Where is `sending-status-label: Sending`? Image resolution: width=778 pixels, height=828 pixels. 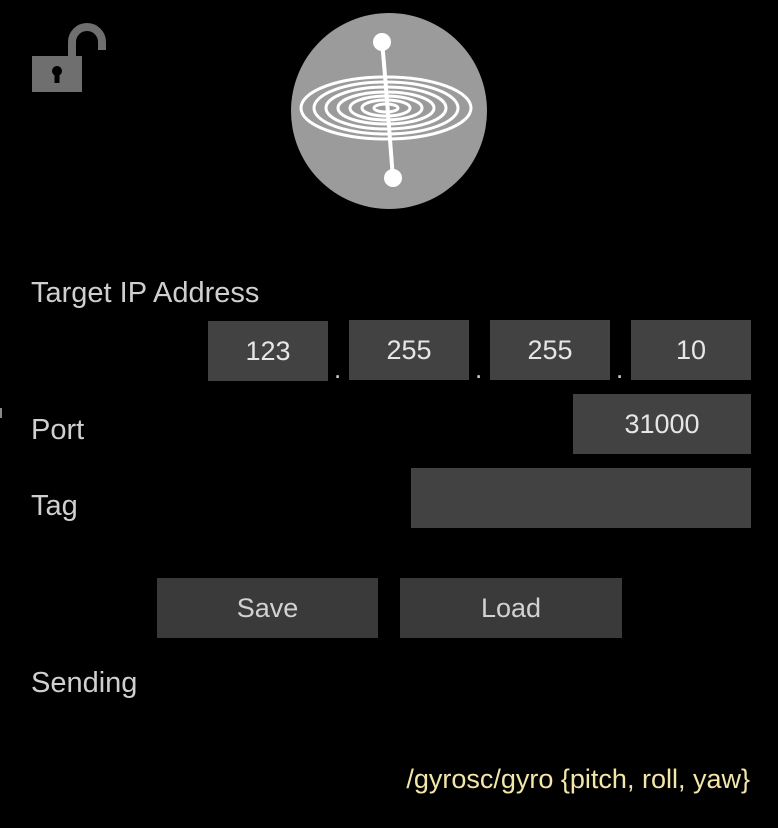
sending-status-label: Sending is located at coordinates (84, 683).